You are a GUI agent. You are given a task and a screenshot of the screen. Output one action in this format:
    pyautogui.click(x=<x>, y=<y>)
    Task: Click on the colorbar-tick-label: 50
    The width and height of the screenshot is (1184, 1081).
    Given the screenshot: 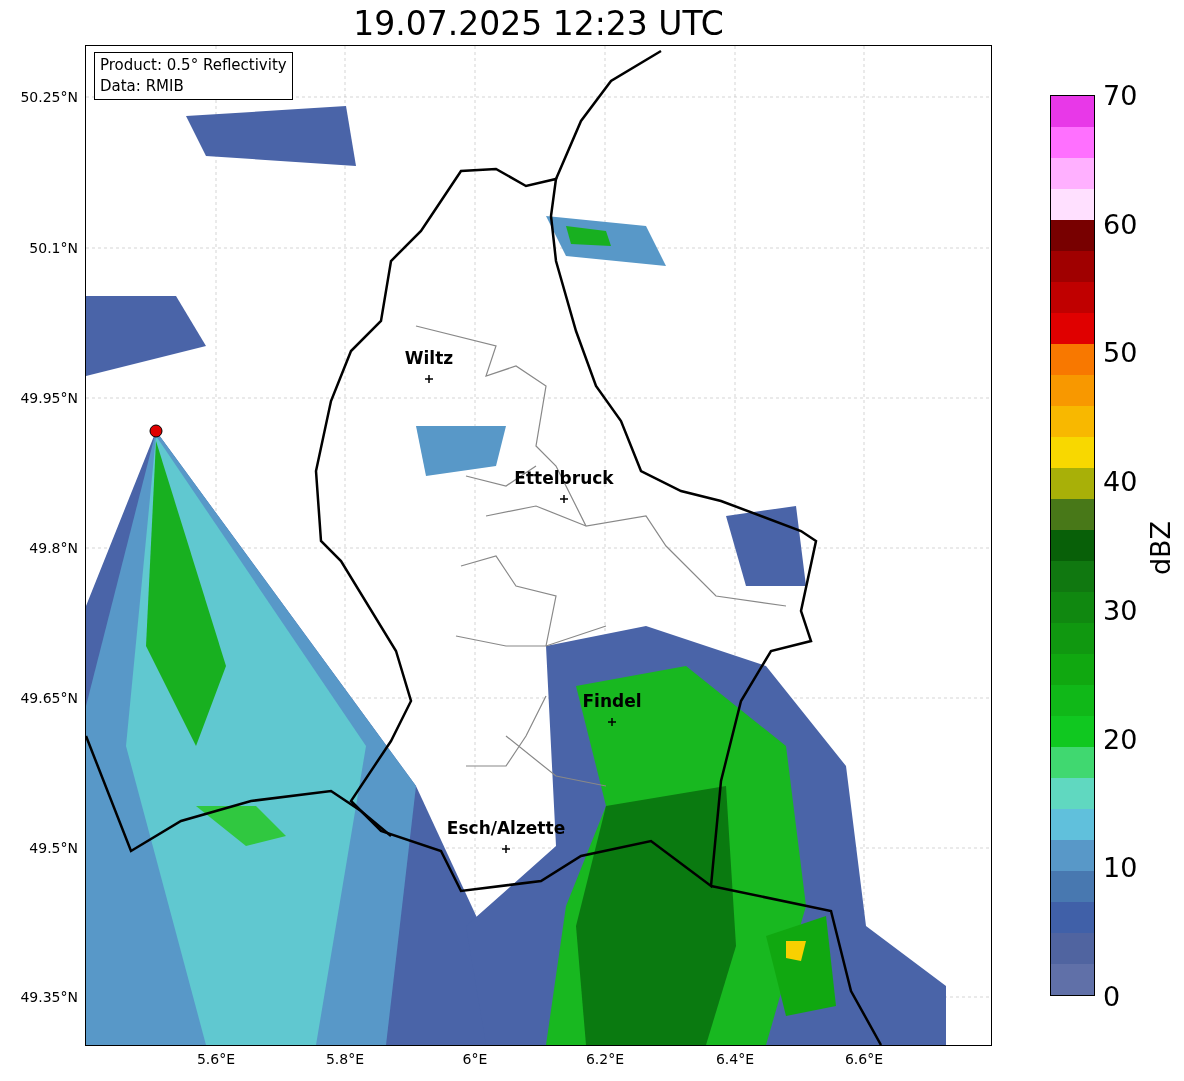 What is the action you would take?
    pyautogui.click(x=1120, y=352)
    